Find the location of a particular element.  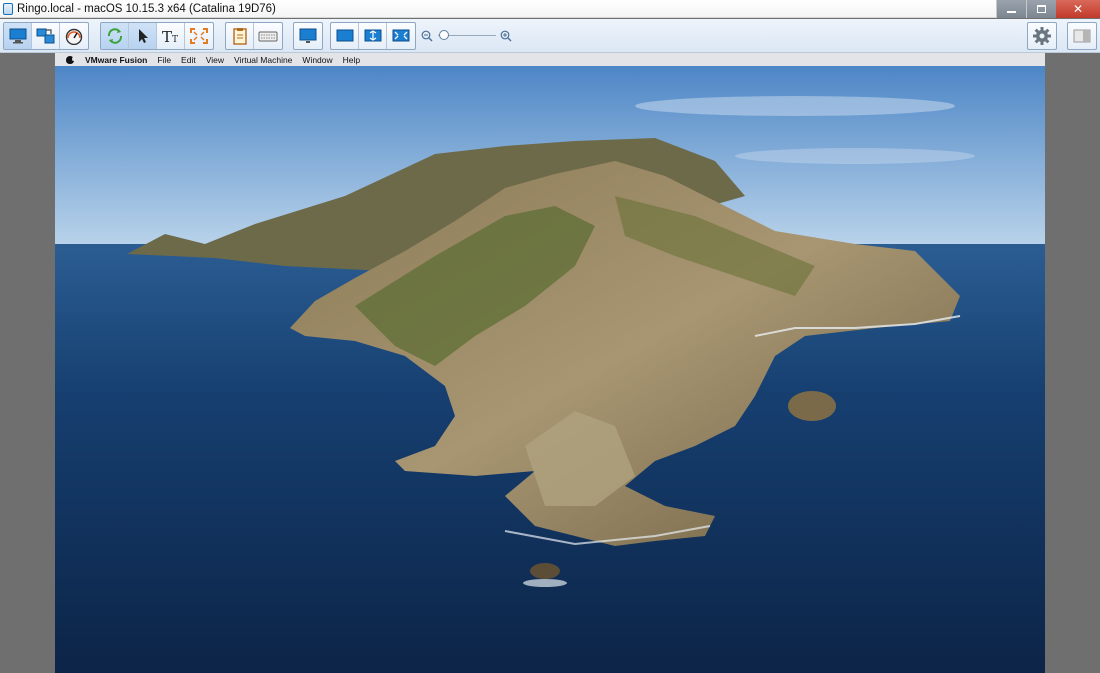

unity-icon is located at coordinates (45, 36).